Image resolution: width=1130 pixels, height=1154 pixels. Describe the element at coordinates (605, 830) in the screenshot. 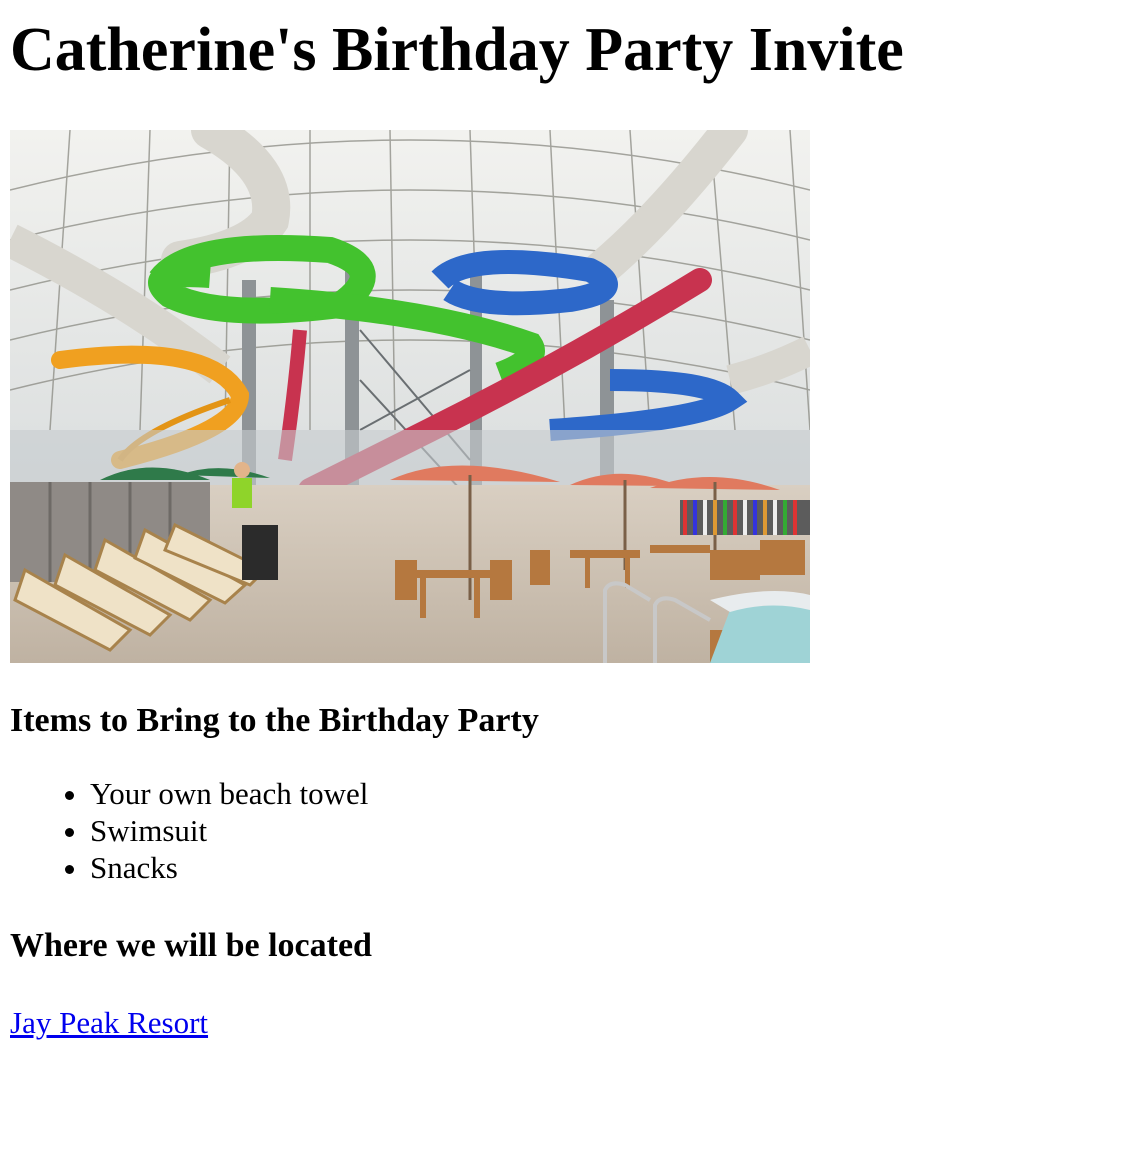

I see `list-item: Swimsuit` at that location.